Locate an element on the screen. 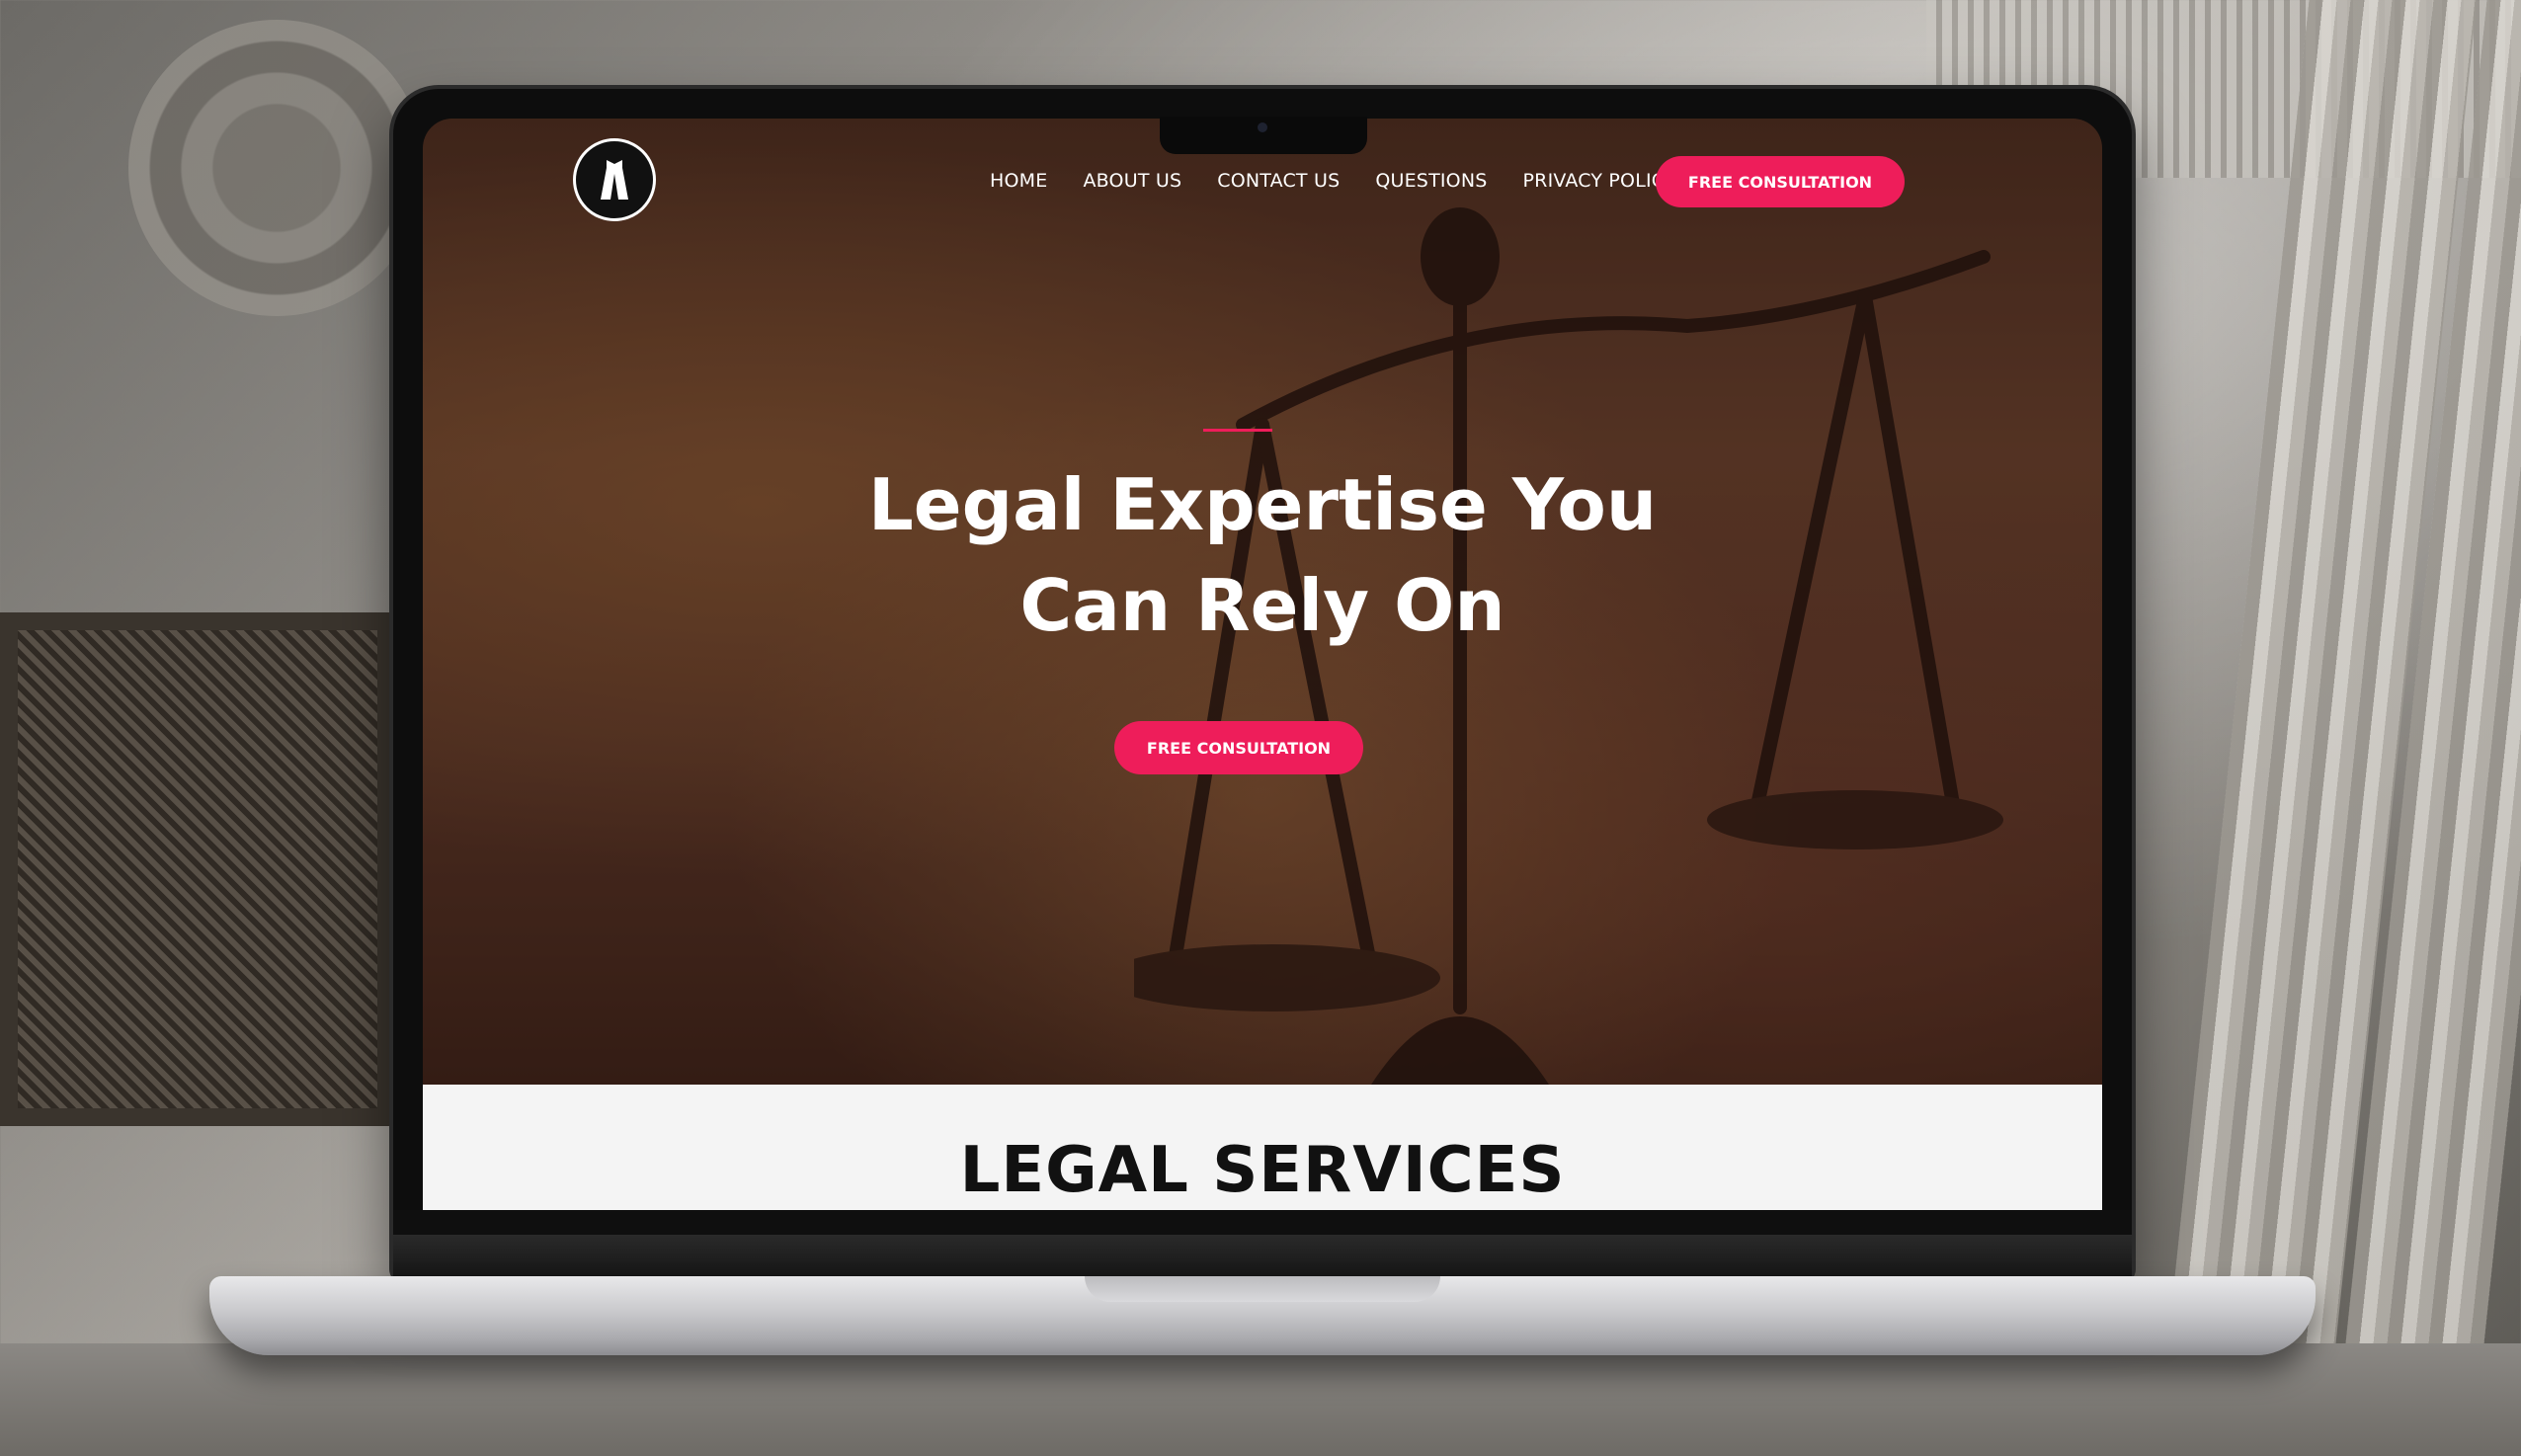  hero-accent-line is located at coordinates (1237, 430).